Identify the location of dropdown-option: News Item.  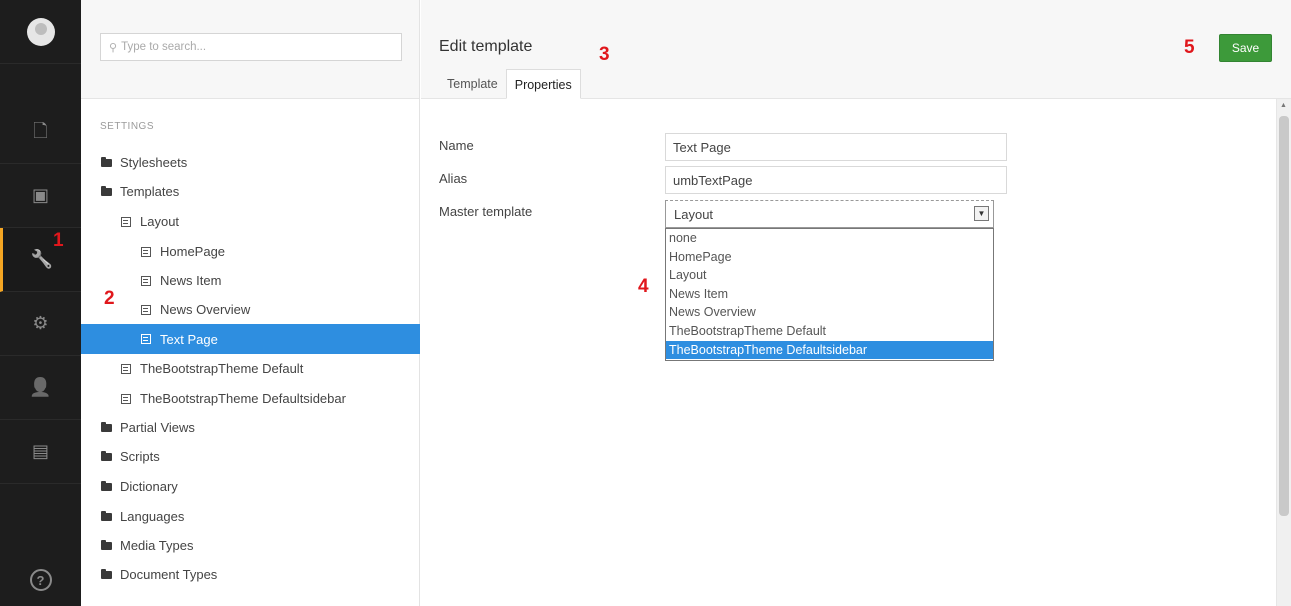
(829, 294).